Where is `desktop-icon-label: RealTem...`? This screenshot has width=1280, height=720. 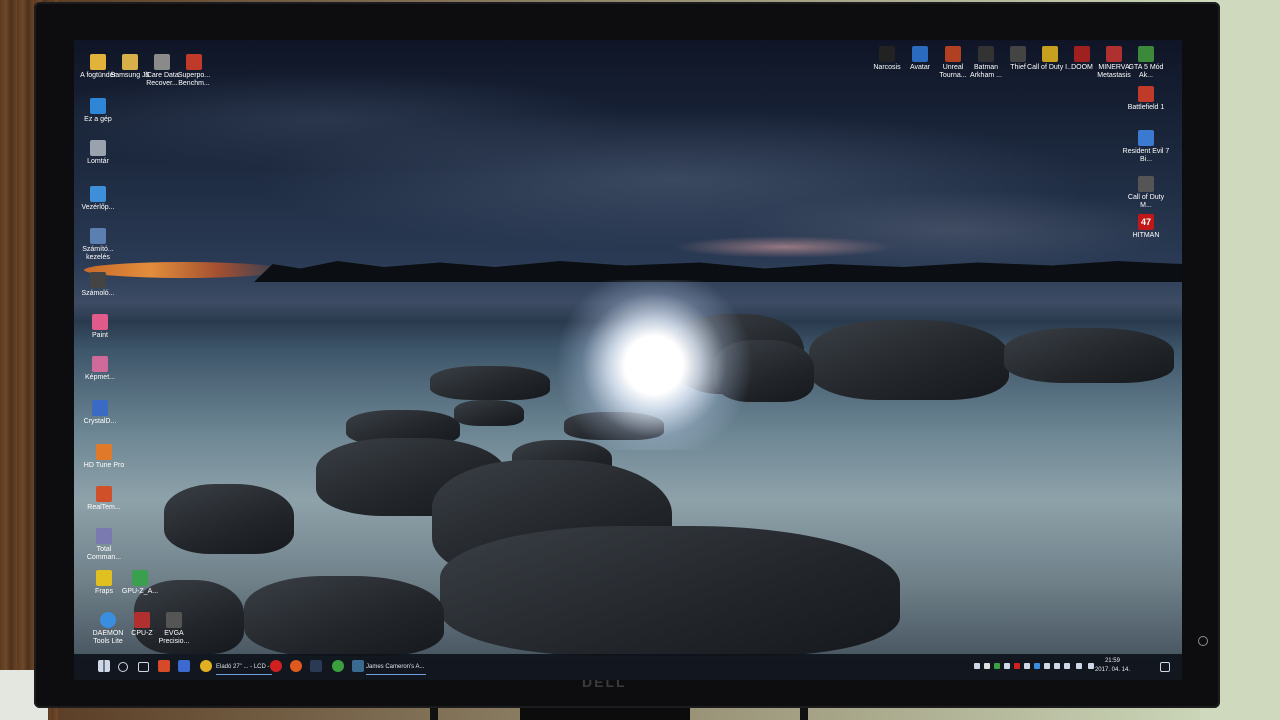
desktop-icon-label: RealTem... is located at coordinates (104, 507).